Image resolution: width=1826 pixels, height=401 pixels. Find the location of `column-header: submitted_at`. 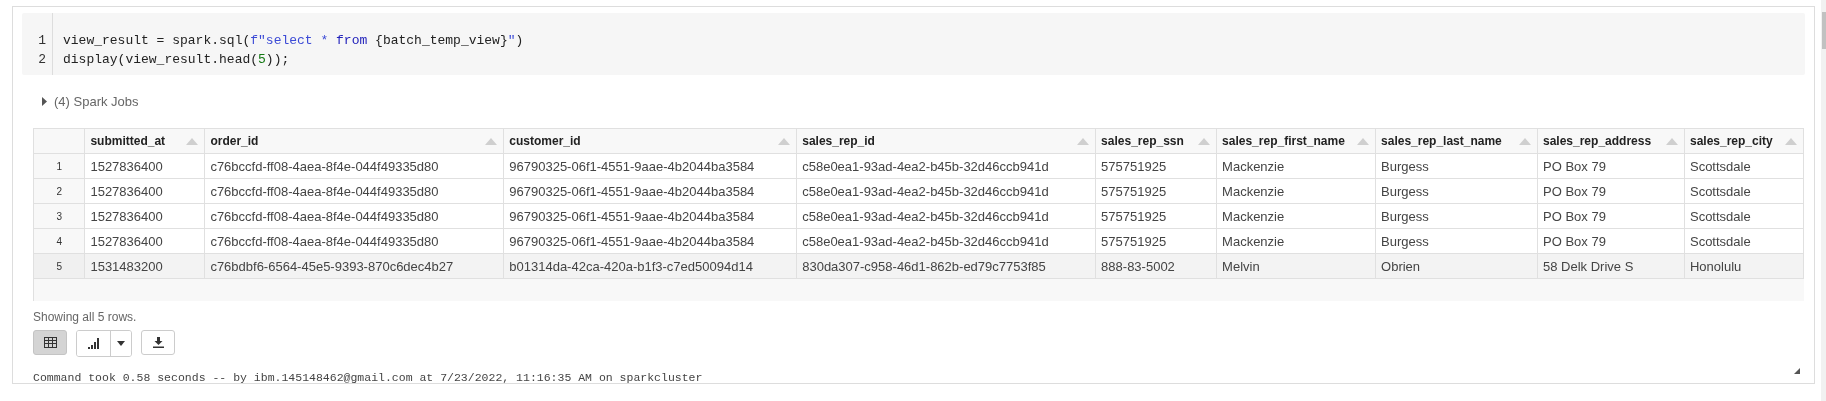

column-header: submitted_at is located at coordinates (128, 141).